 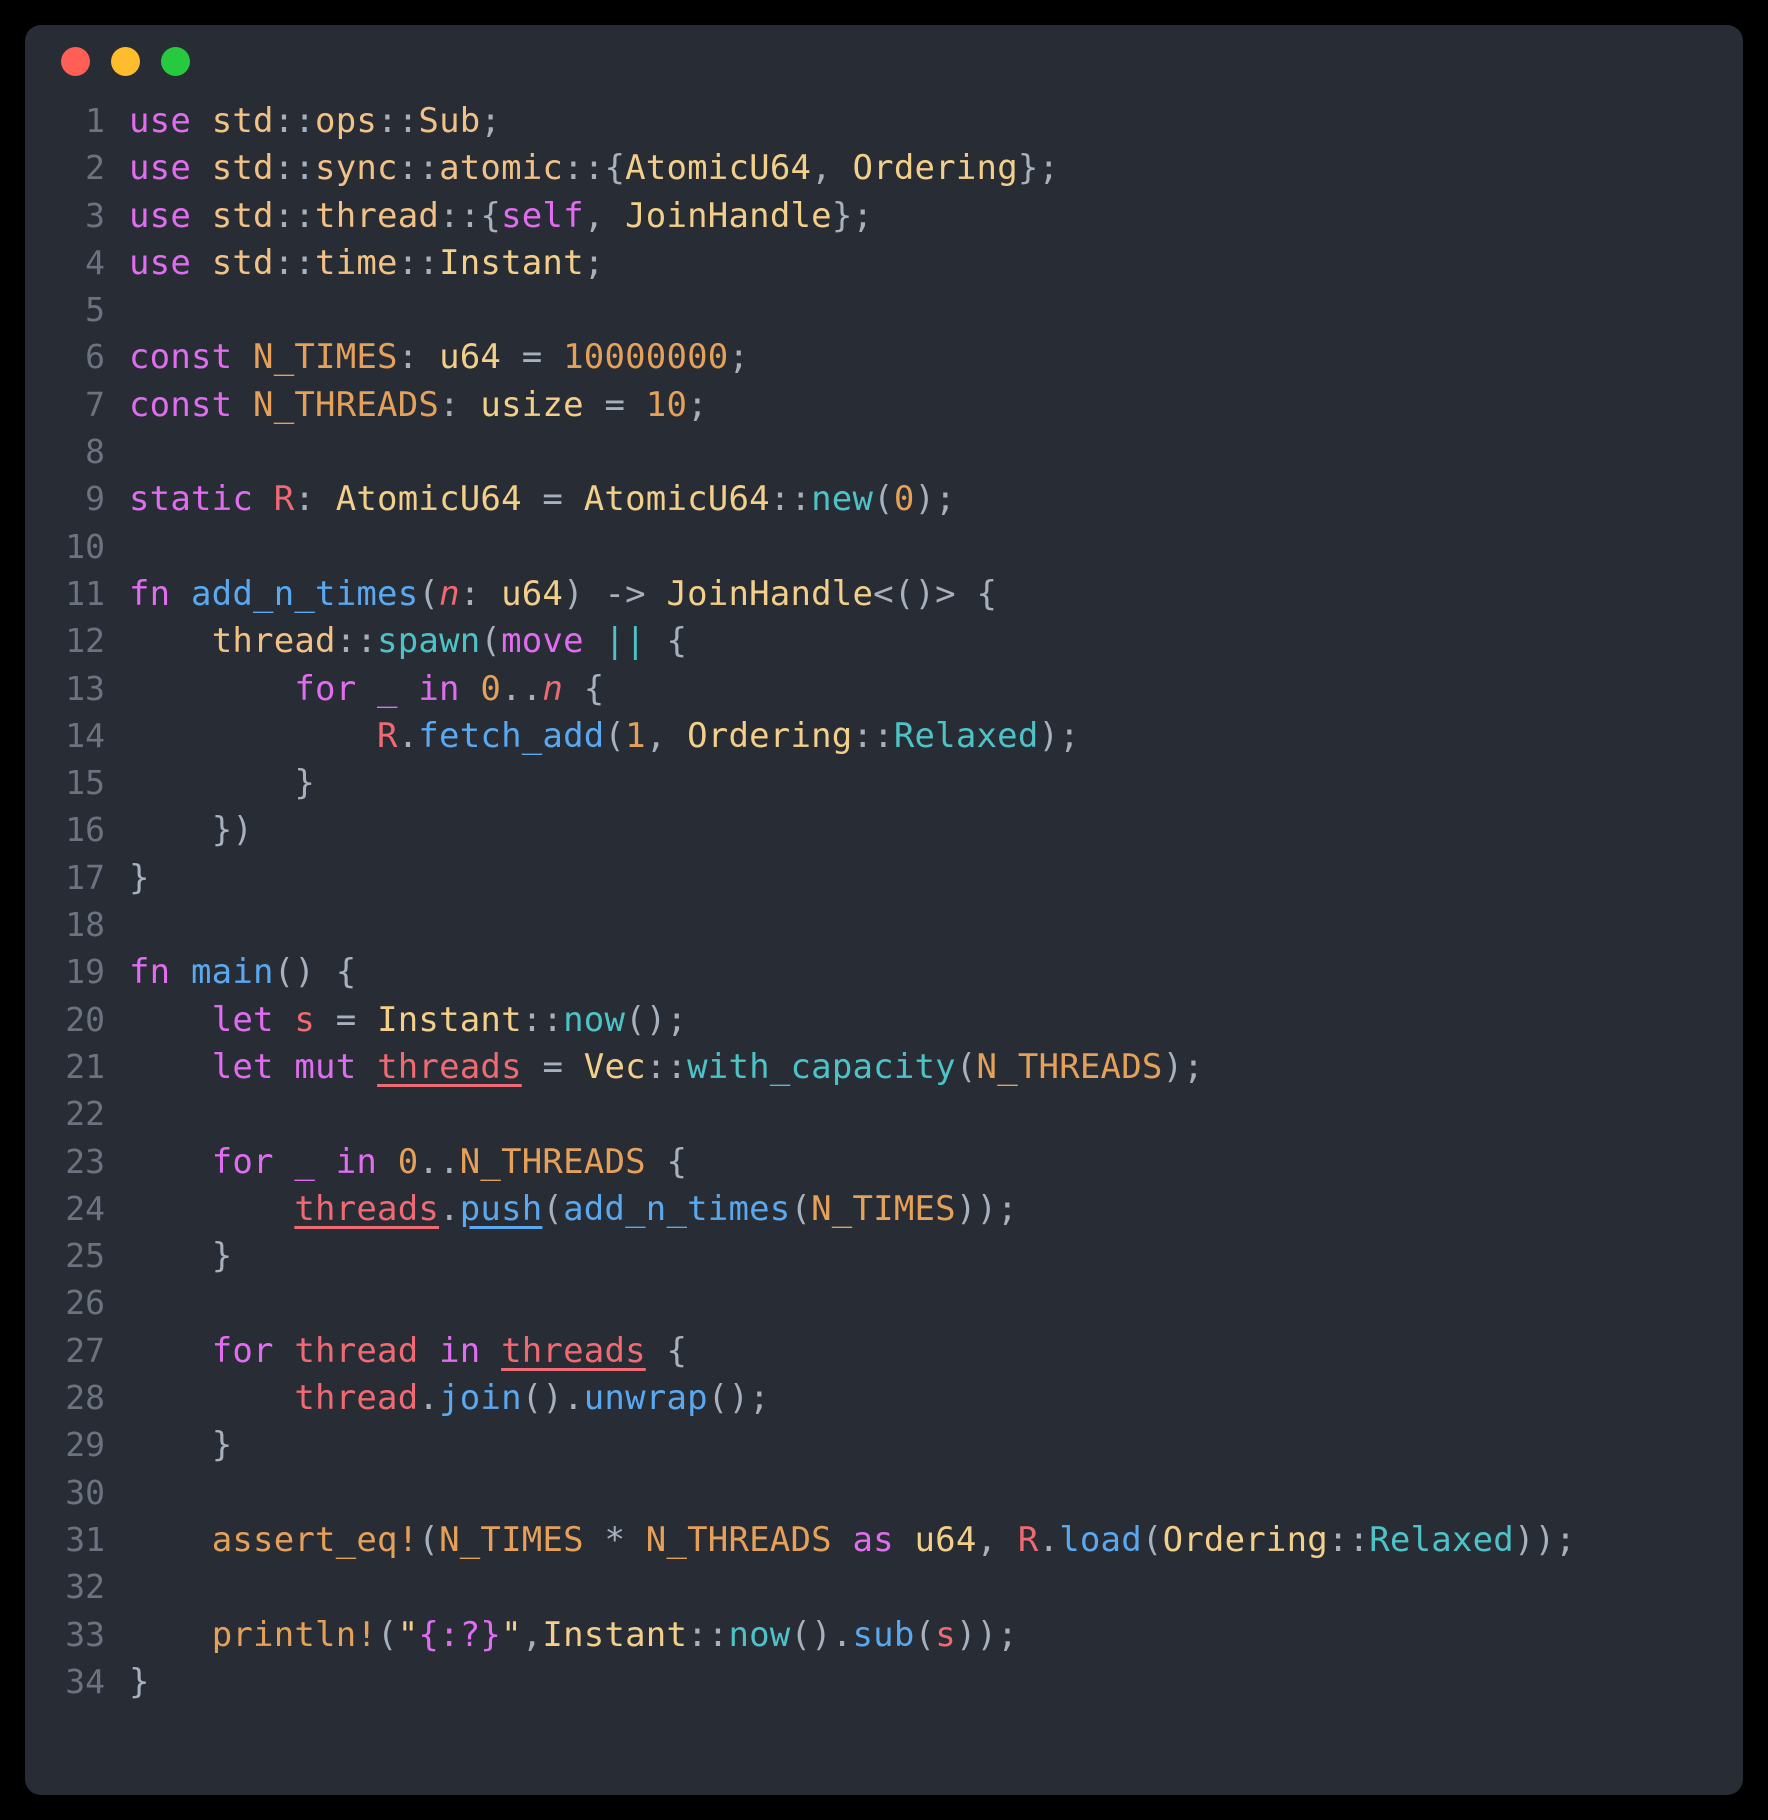 What do you see at coordinates (408, 1162) in the screenshot?
I see `line-content: for _ in 0..N_THREADS {` at bounding box center [408, 1162].